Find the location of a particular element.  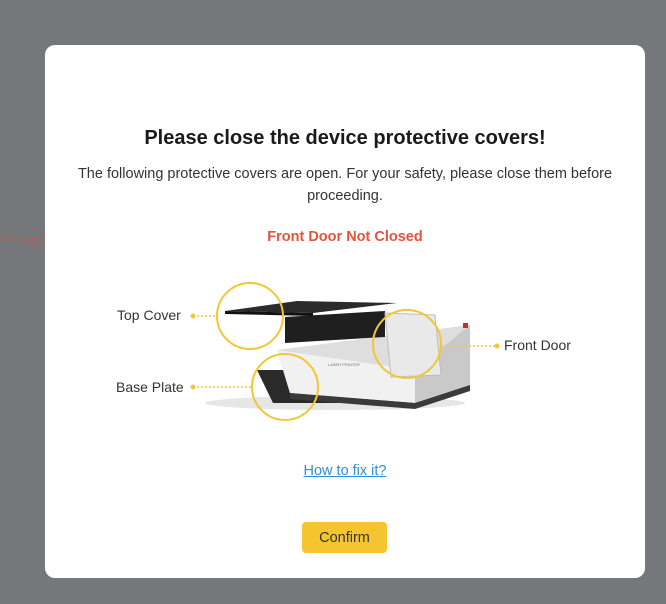

front-door-label: Front Door is located at coordinates (537, 345).